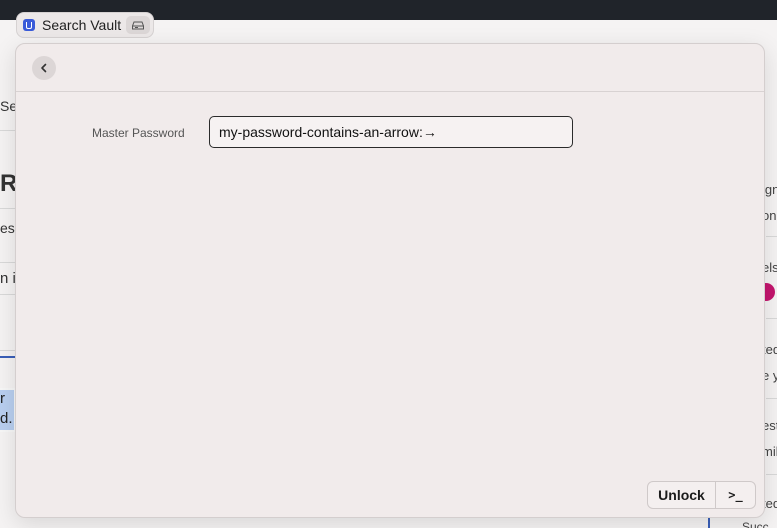  What do you see at coordinates (8, 278) in the screenshot?
I see `bg-text-fragment: n in` at bounding box center [8, 278].